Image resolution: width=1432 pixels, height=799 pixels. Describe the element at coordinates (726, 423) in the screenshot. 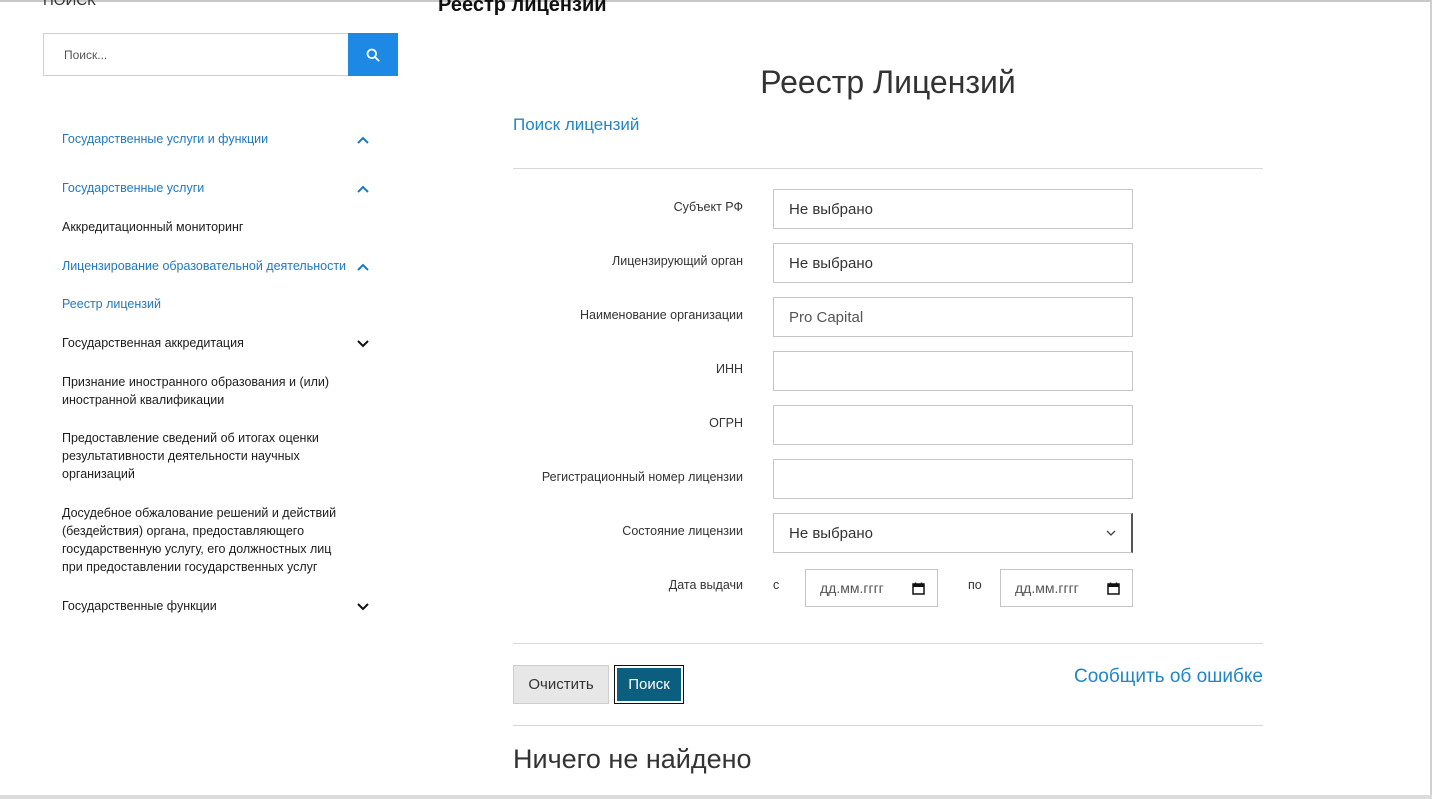

I see `ogrn-label: ОГРН` at that location.